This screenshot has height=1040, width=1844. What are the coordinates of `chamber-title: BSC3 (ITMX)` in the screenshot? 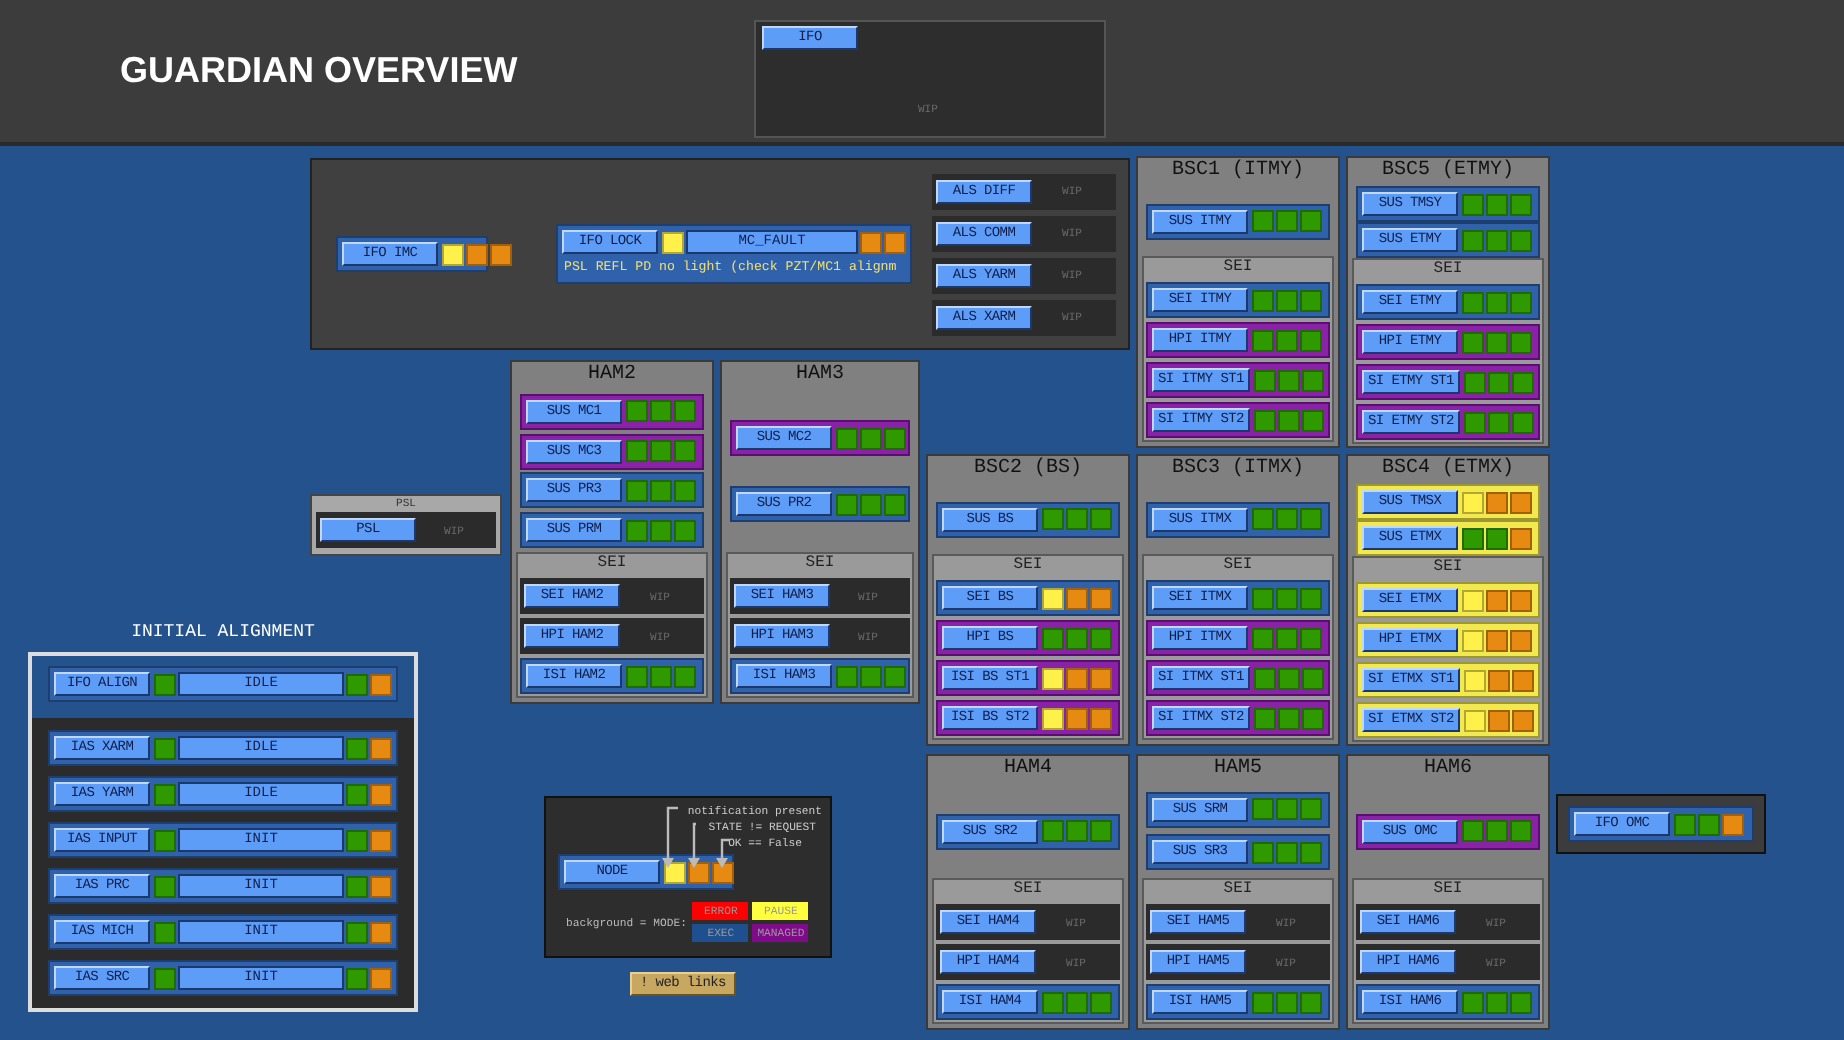 It's located at (1237, 470).